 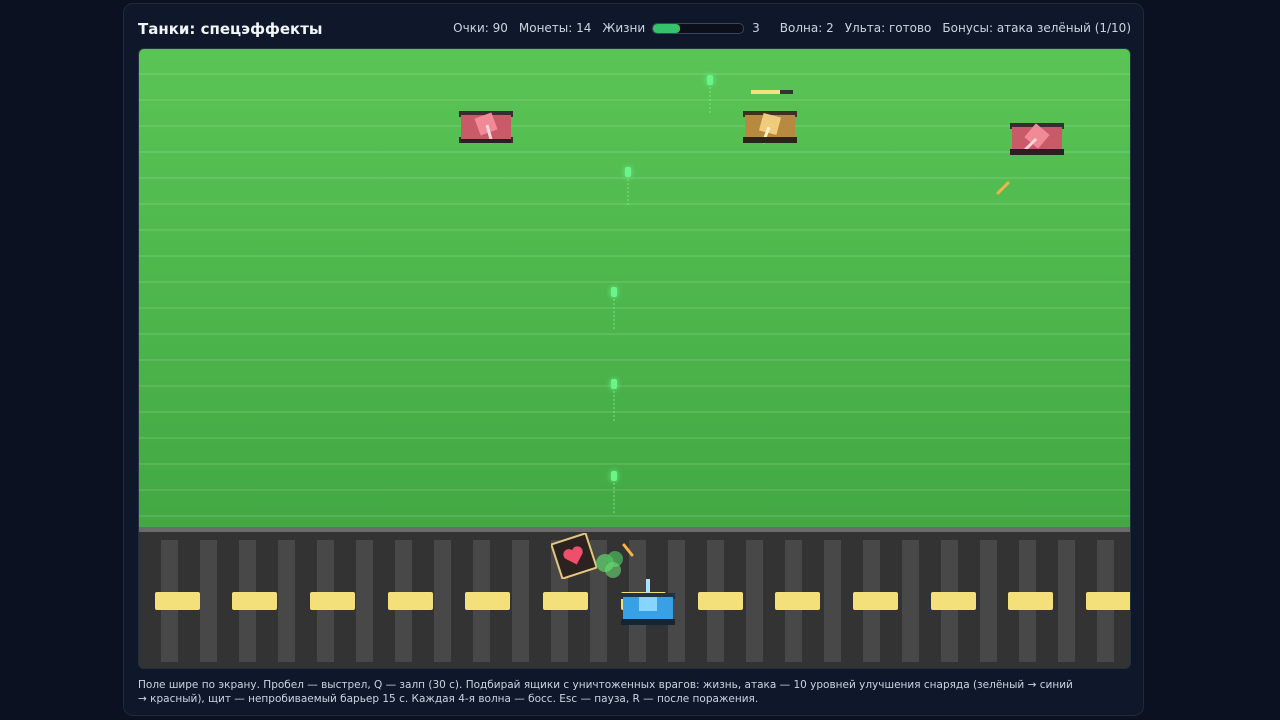 I want to click on lives-label: Жизни, so click(x=624, y=28).